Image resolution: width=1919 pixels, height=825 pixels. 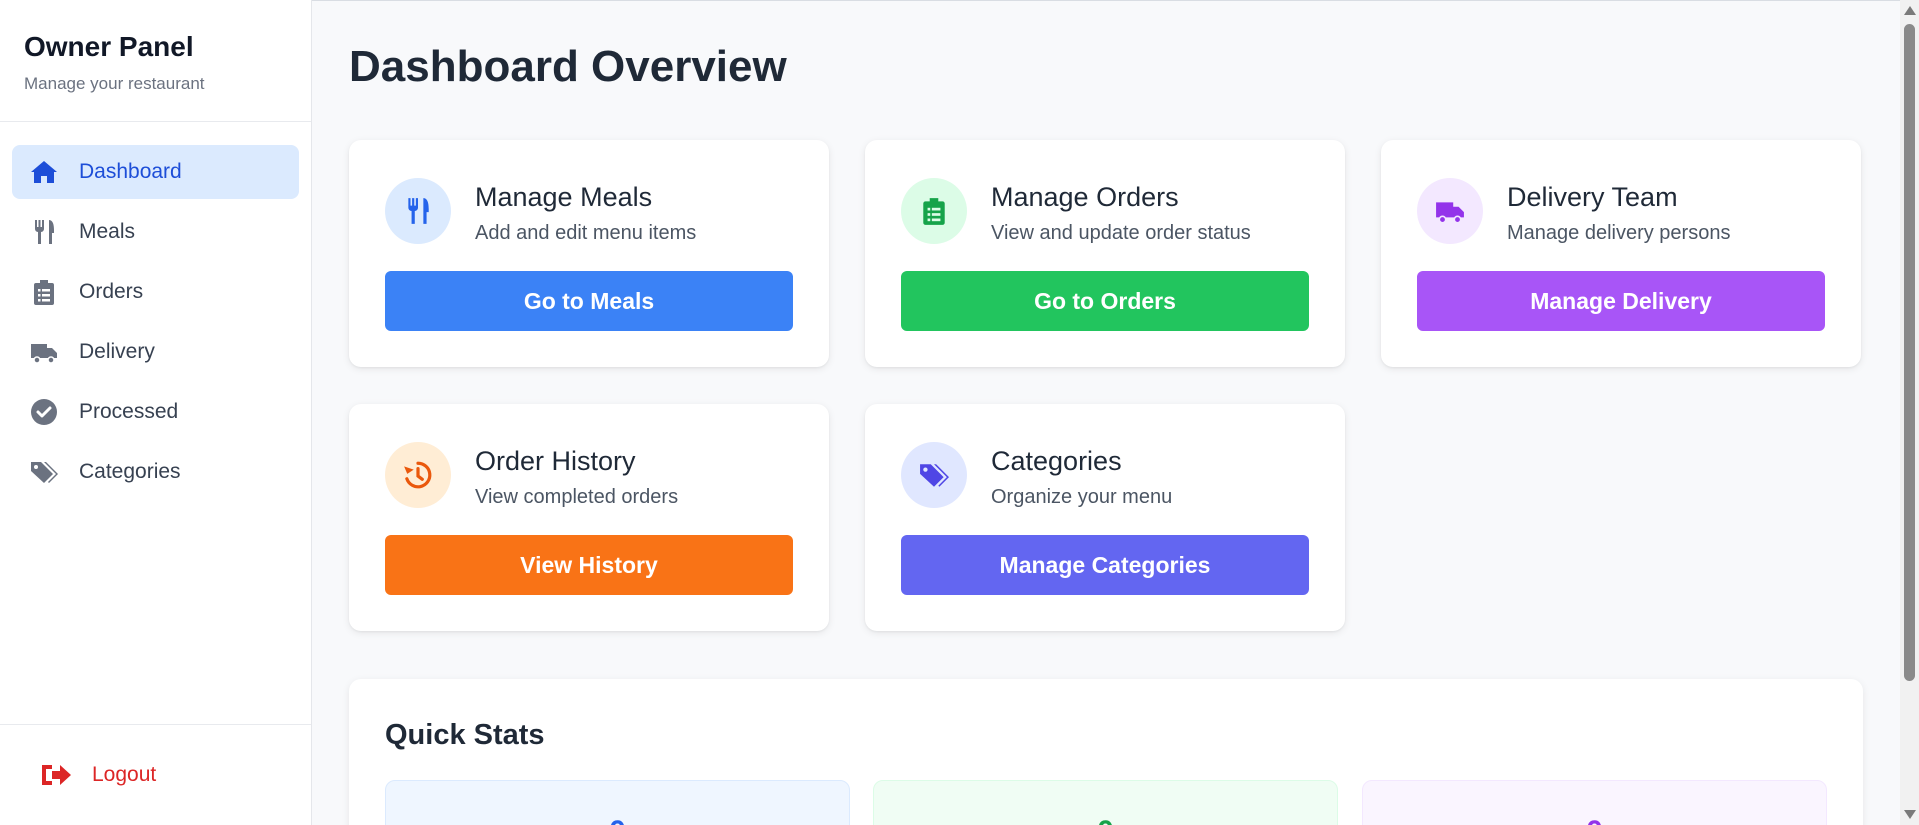 What do you see at coordinates (129, 411) in the screenshot?
I see `sidebar-item-label: Processed` at bounding box center [129, 411].